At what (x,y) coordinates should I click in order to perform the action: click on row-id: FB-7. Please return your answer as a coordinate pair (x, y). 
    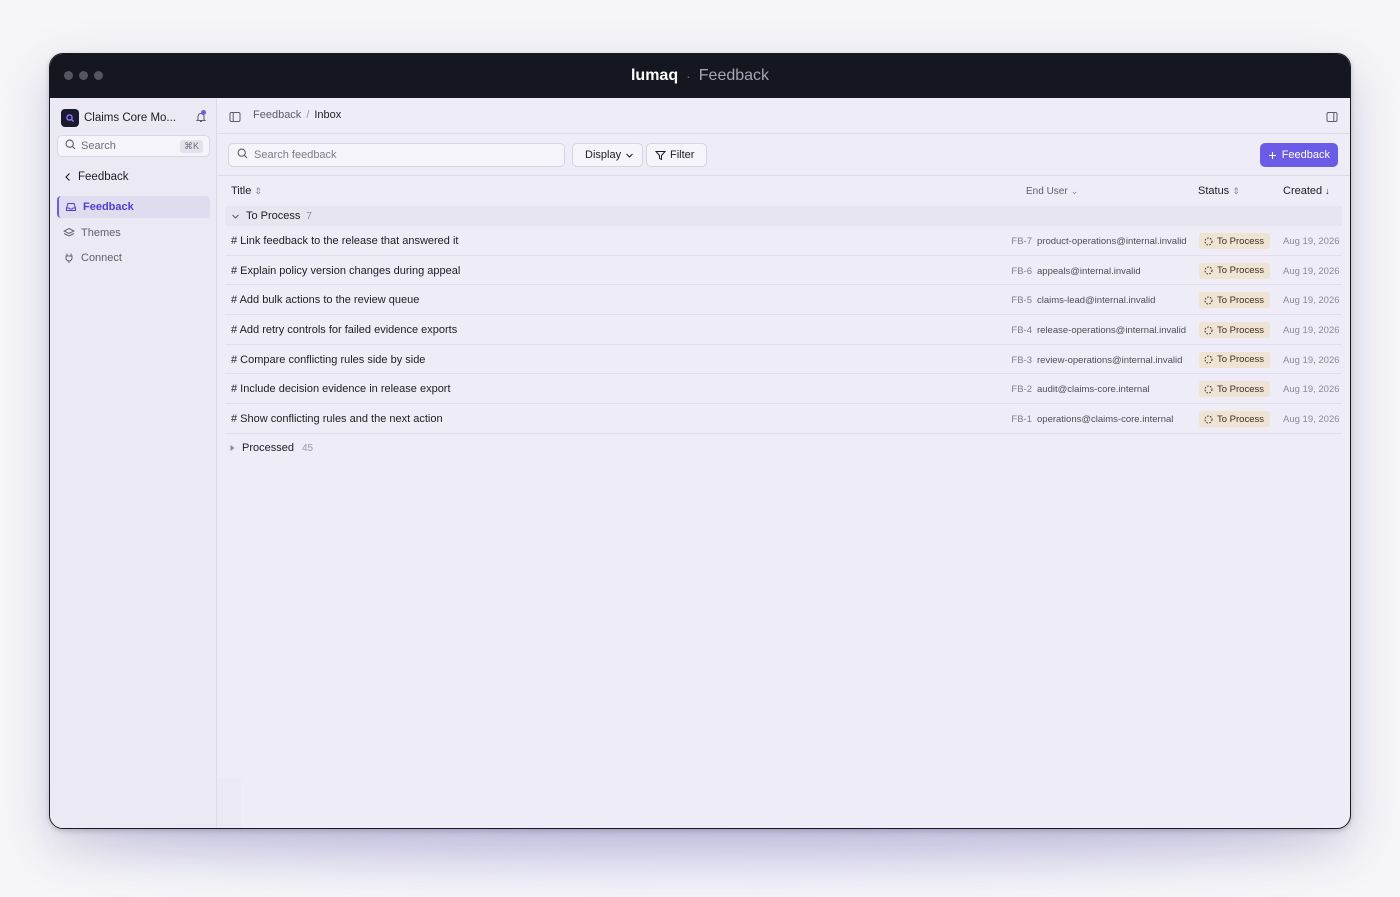
    Looking at the image, I should click on (1021, 241).